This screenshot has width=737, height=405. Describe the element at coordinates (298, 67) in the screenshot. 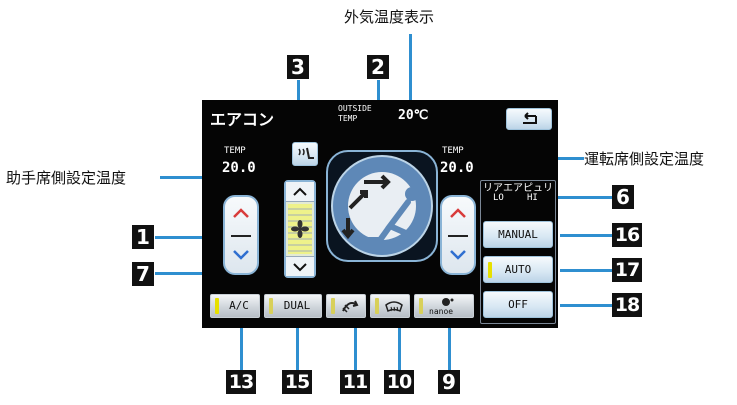

I see `callout-3: 3` at that location.